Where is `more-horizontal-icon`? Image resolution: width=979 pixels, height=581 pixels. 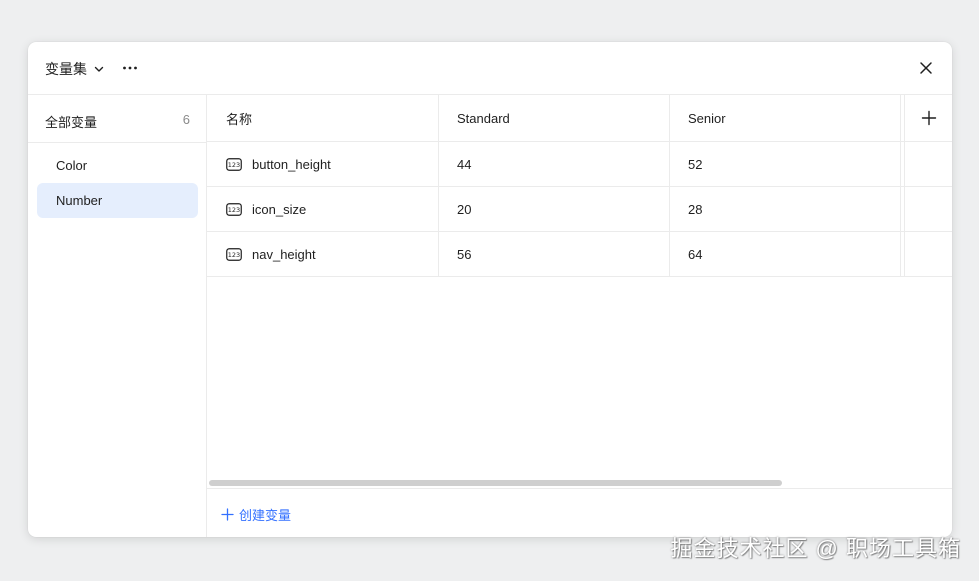
more-horizontal-icon is located at coordinates (130, 68).